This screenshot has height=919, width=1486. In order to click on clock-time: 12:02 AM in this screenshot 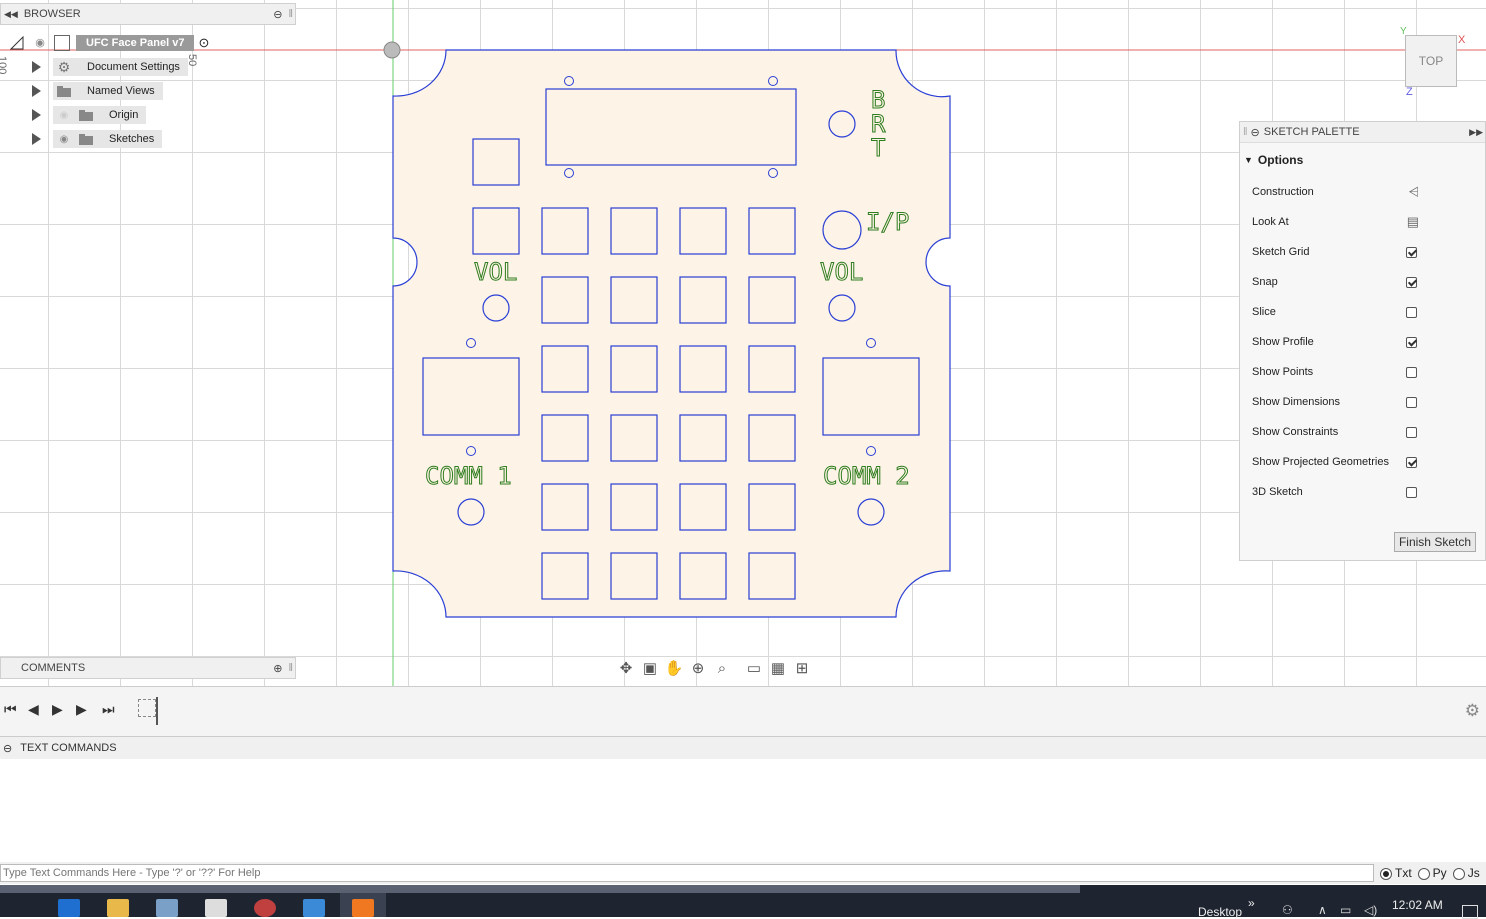, I will do `click(1417, 905)`.